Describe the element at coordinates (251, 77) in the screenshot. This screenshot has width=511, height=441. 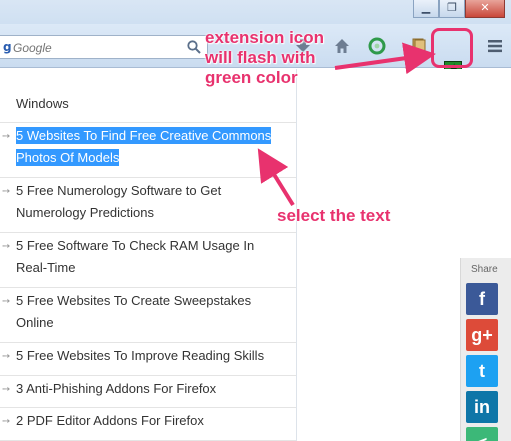
I see `annotation-line: green color` at that location.